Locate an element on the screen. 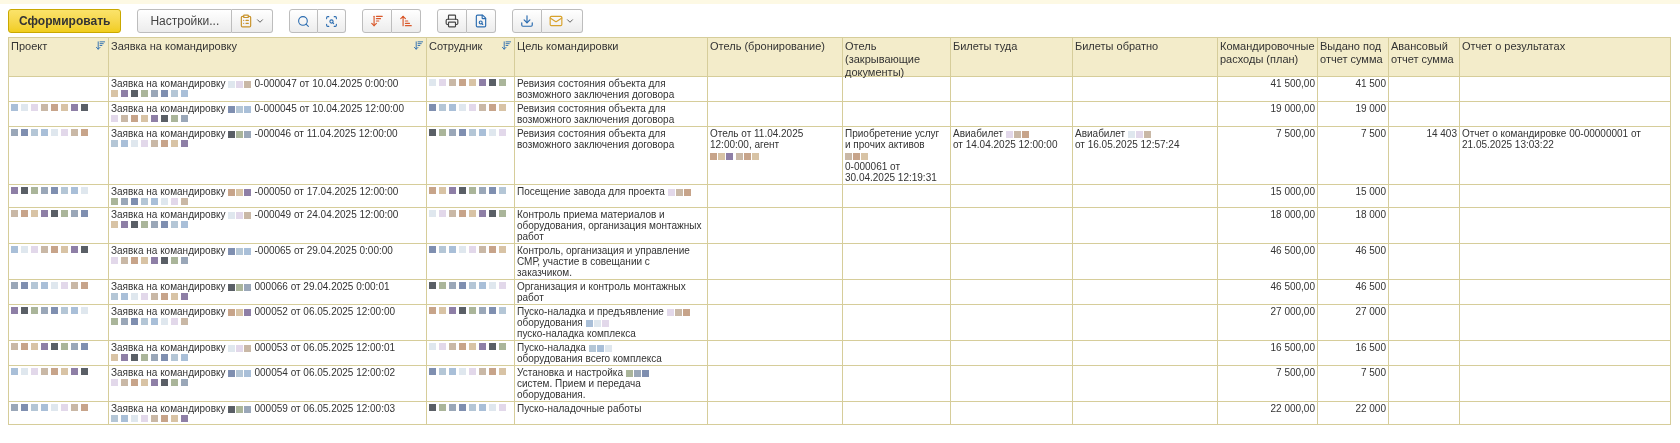 This screenshot has width=1680, height=443. column-header: Отель (бронирование) is located at coordinates (775, 57).